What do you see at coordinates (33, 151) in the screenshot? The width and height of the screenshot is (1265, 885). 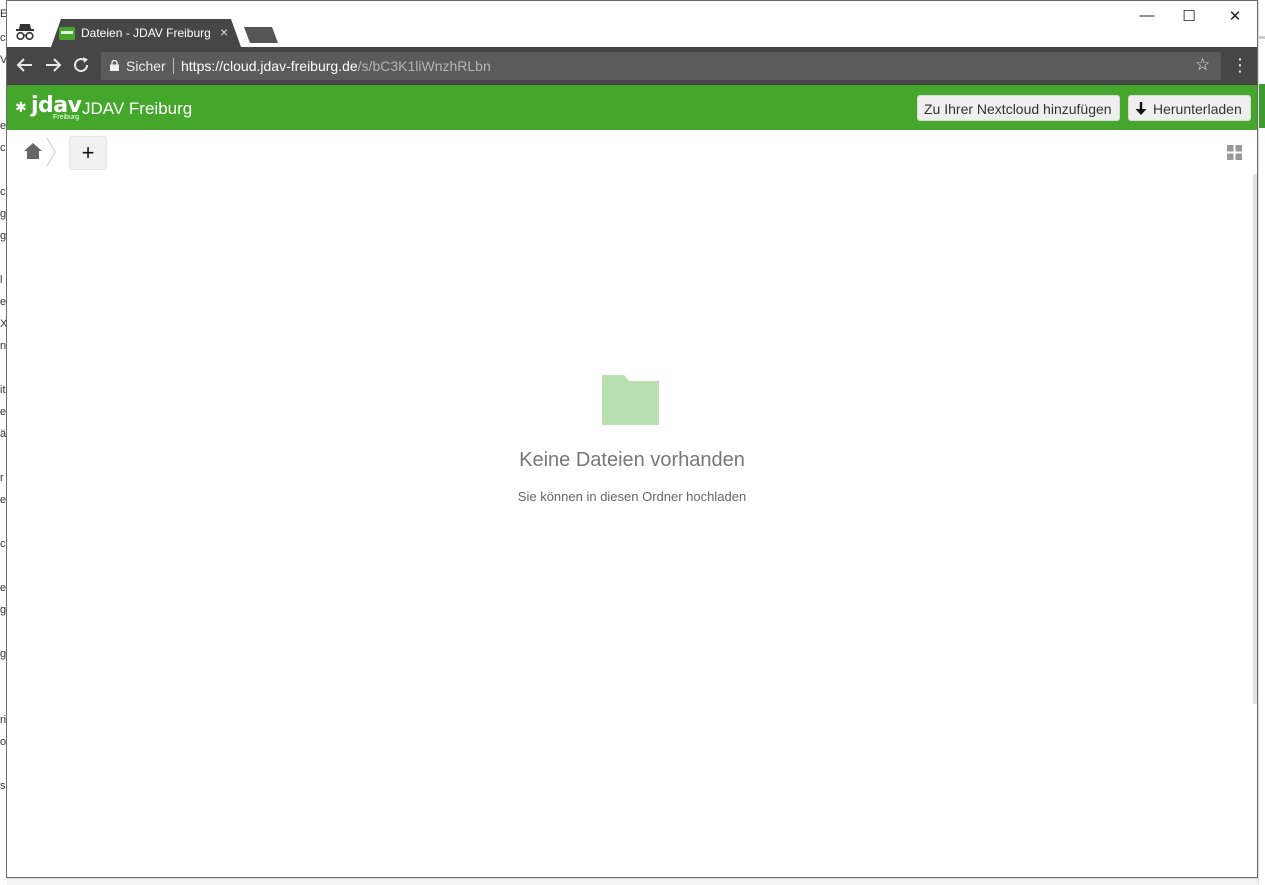 I see `home-icon` at bounding box center [33, 151].